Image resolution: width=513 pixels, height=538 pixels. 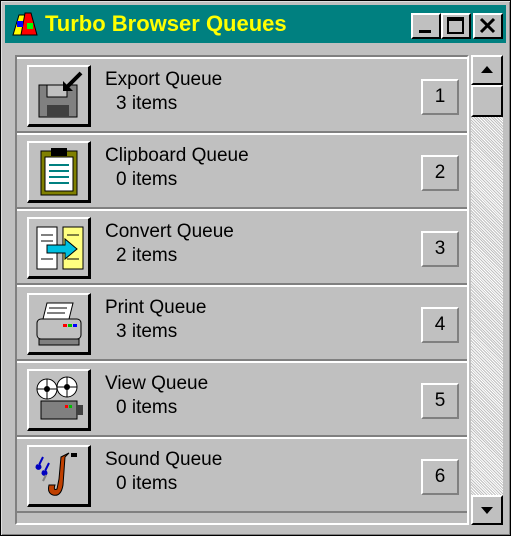 I want to click on film-projector-icon, so click(x=59, y=398).